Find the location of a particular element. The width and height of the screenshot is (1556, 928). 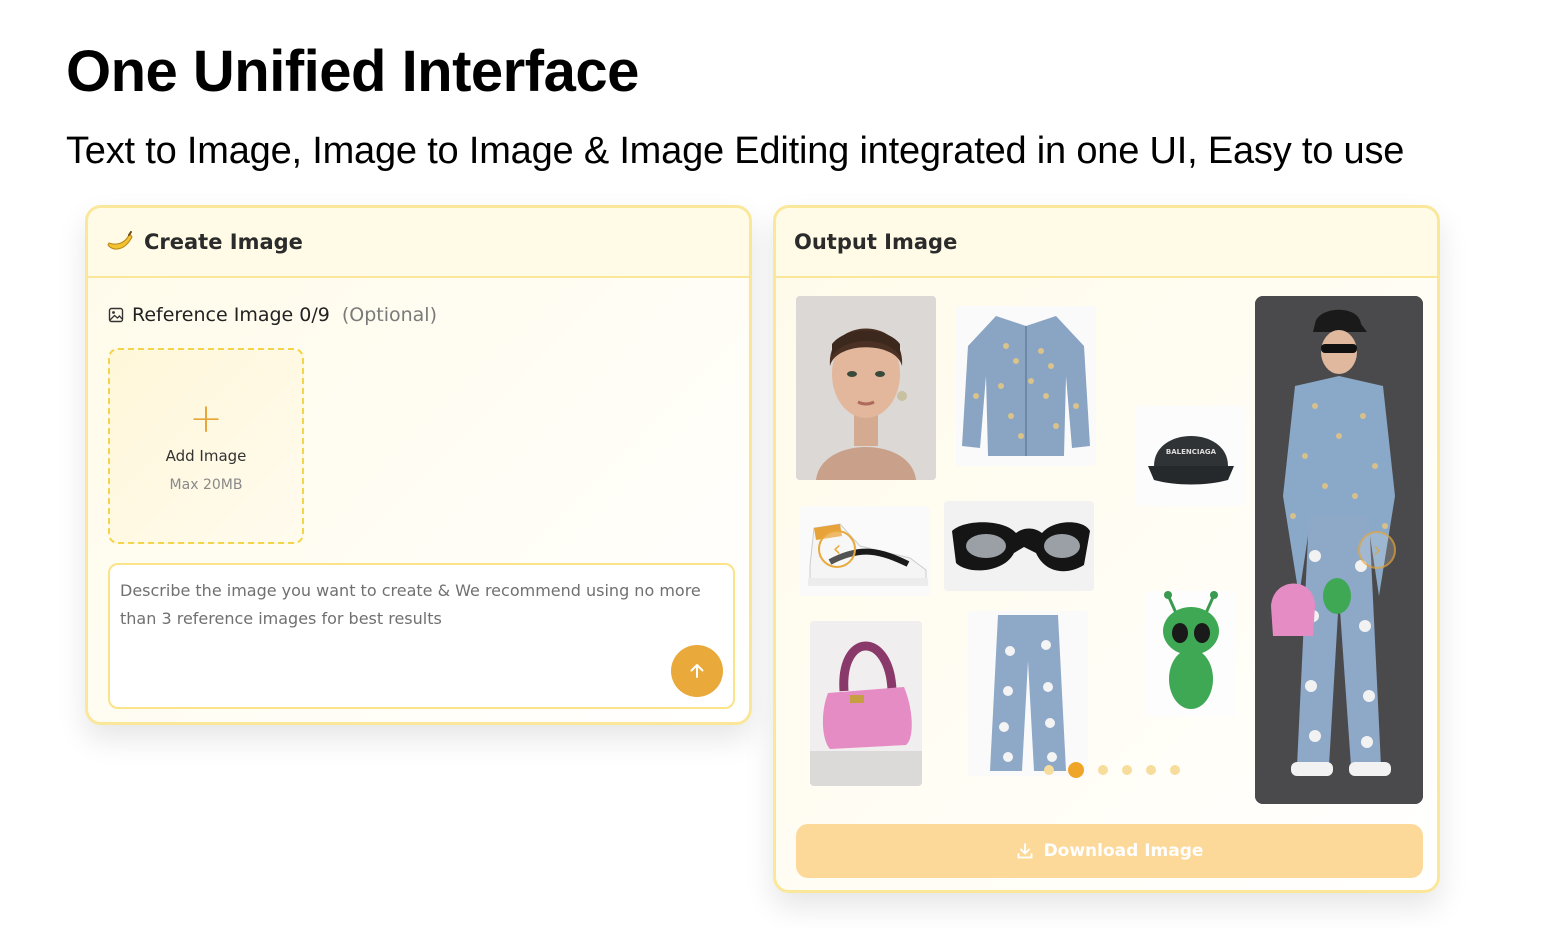

download-image-button: Download Image is located at coordinates (1109, 851).